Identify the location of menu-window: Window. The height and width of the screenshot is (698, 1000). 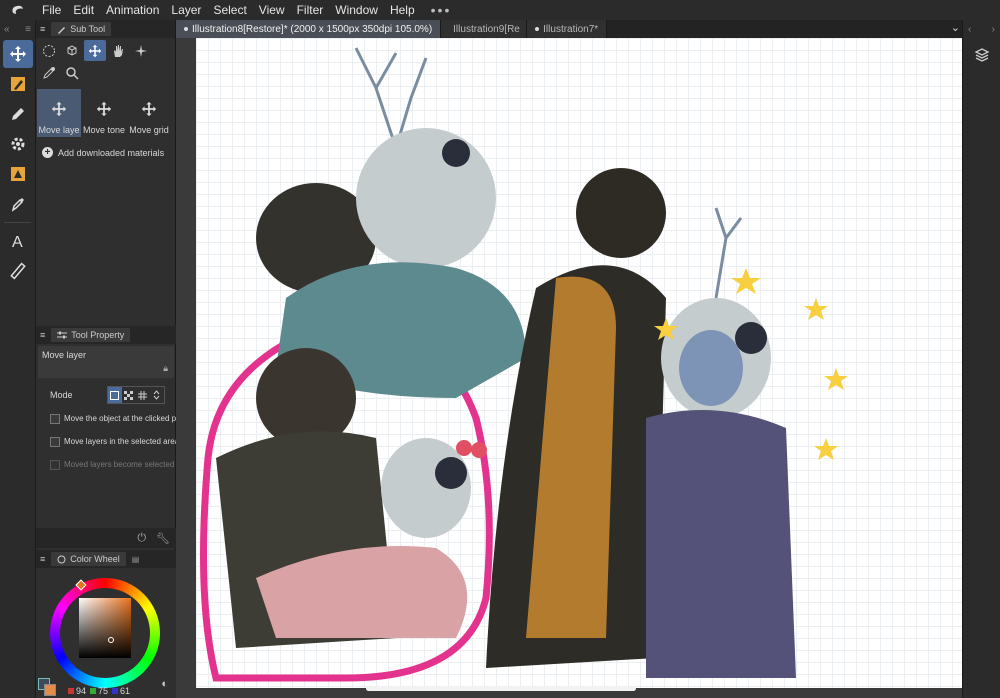
(356, 10).